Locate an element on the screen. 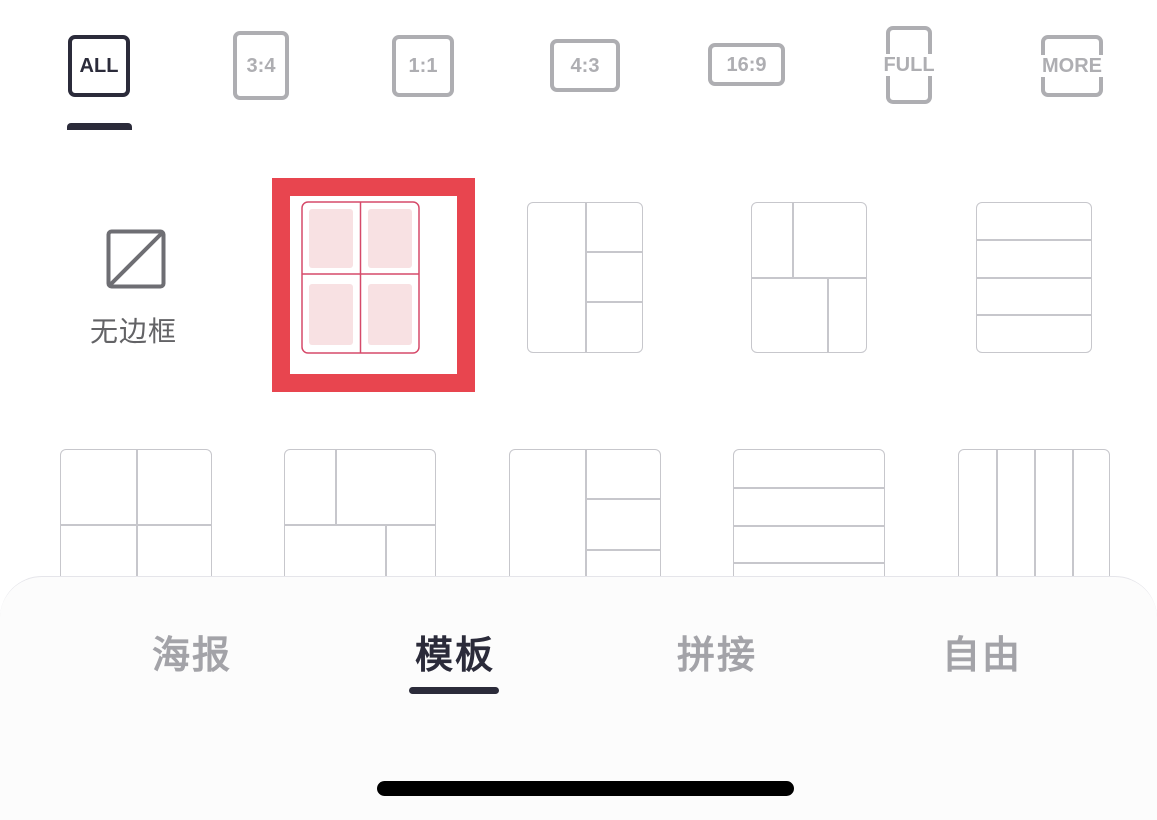 The width and height of the screenshot is (1157, 820). ratio-1-1-label: 1:1 is located at coordinates (423, 66).